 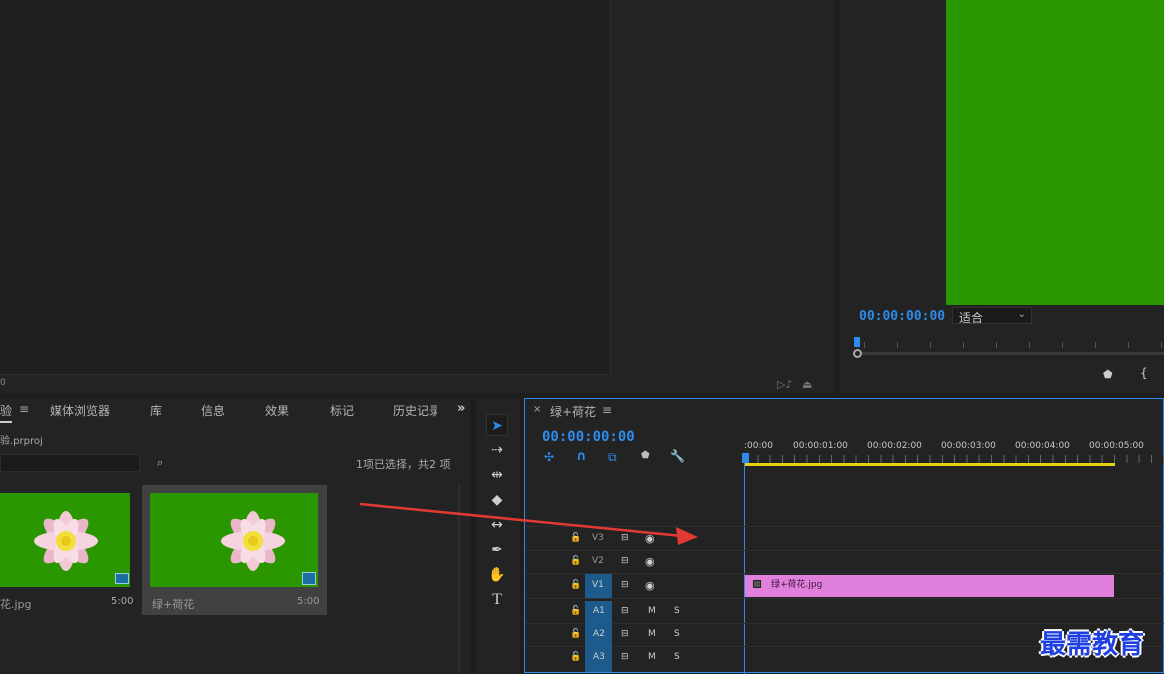 I want to click on program-timecode: 00:00:00:00, so click(x=902, y=316).